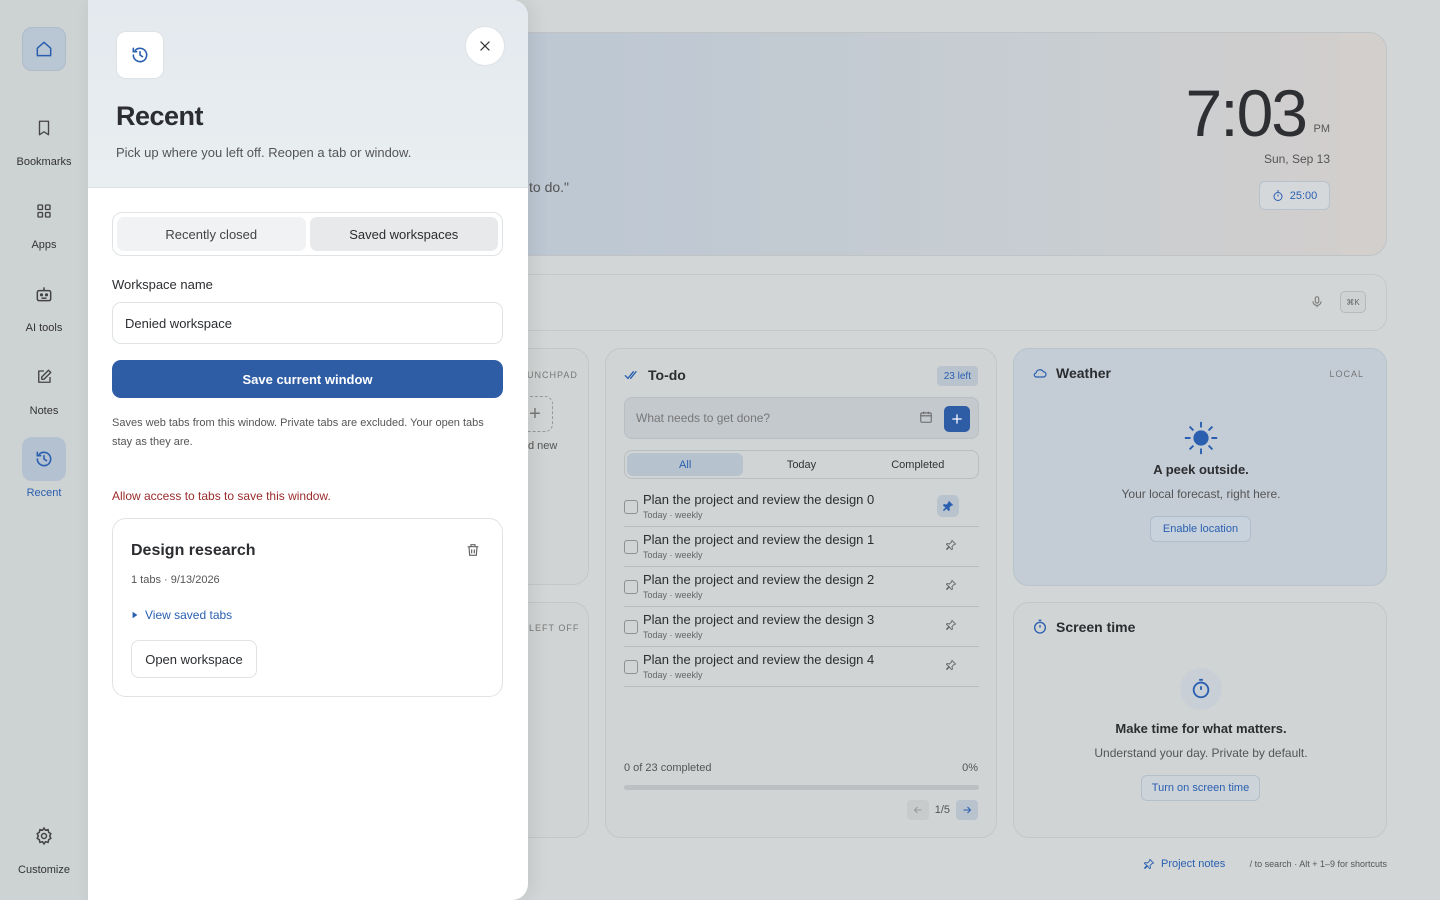  What do you see at coordinates (1318, 864) in the screenshot?
I see `shortcut-hint: / to search · Alt + 1–9 for shortcuts` at bounding box center [1318, 864].